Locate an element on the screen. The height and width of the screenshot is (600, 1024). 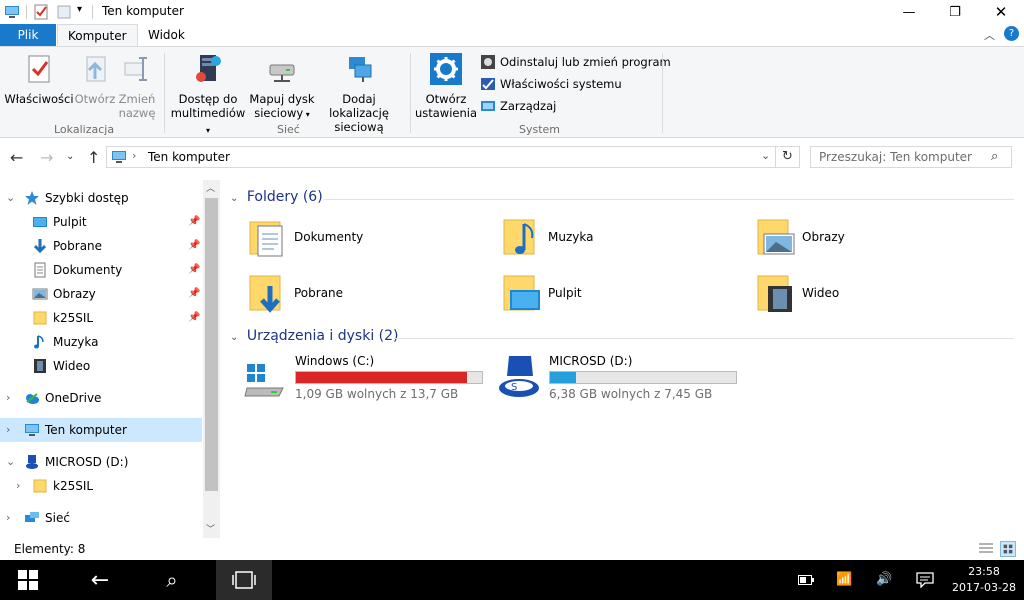
star-icon is located at coordinates (32, 198).